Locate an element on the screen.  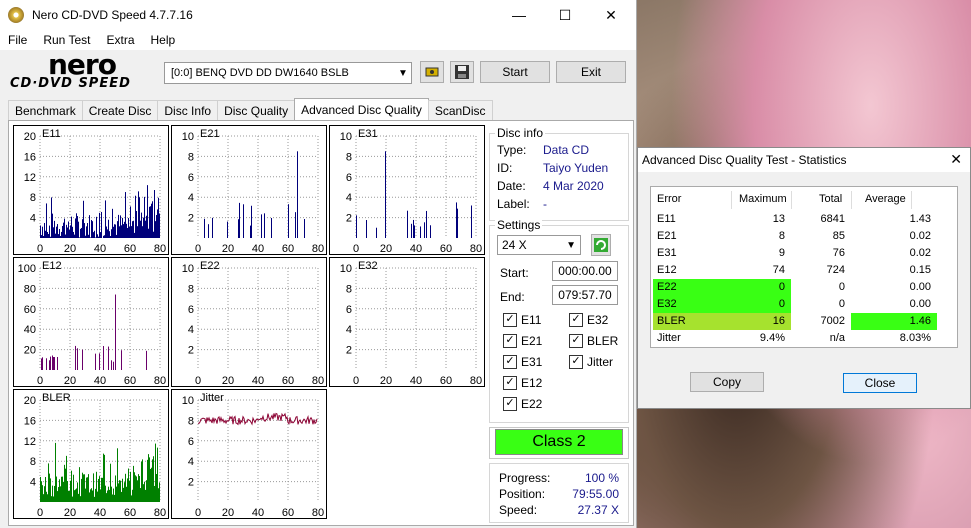
dialog-title: Advanced Disc Quality Test - Statistics is located at coordinates (744, 160).